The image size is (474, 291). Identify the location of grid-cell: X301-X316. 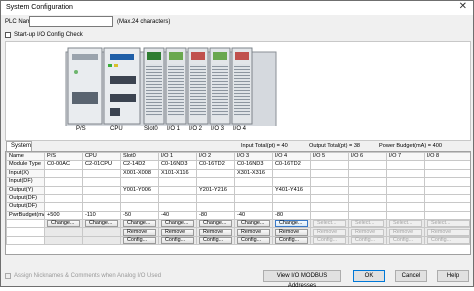
(253, 173).